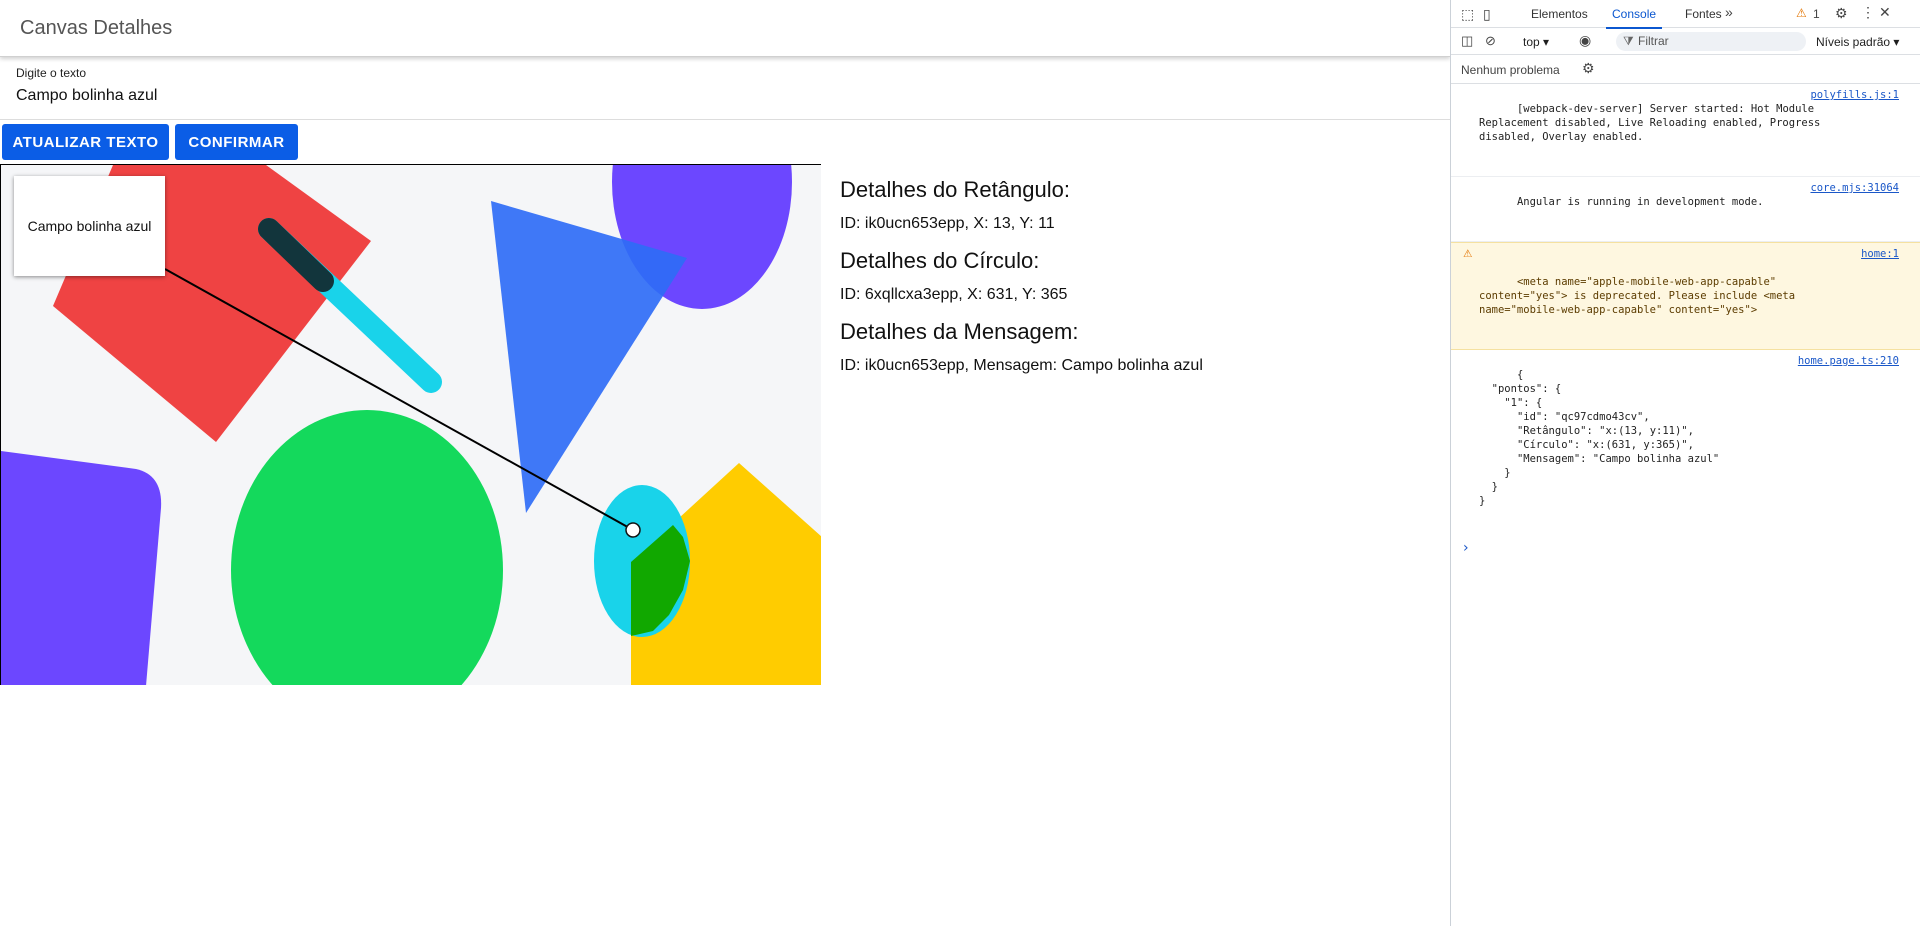 Image resolution: width=1920 pixels, height=926 pixels. What do you see at coordinates (96, 28) in the screenshot?
I see `page-title: Canvas Detalhes` at bounding box center [96, 28].